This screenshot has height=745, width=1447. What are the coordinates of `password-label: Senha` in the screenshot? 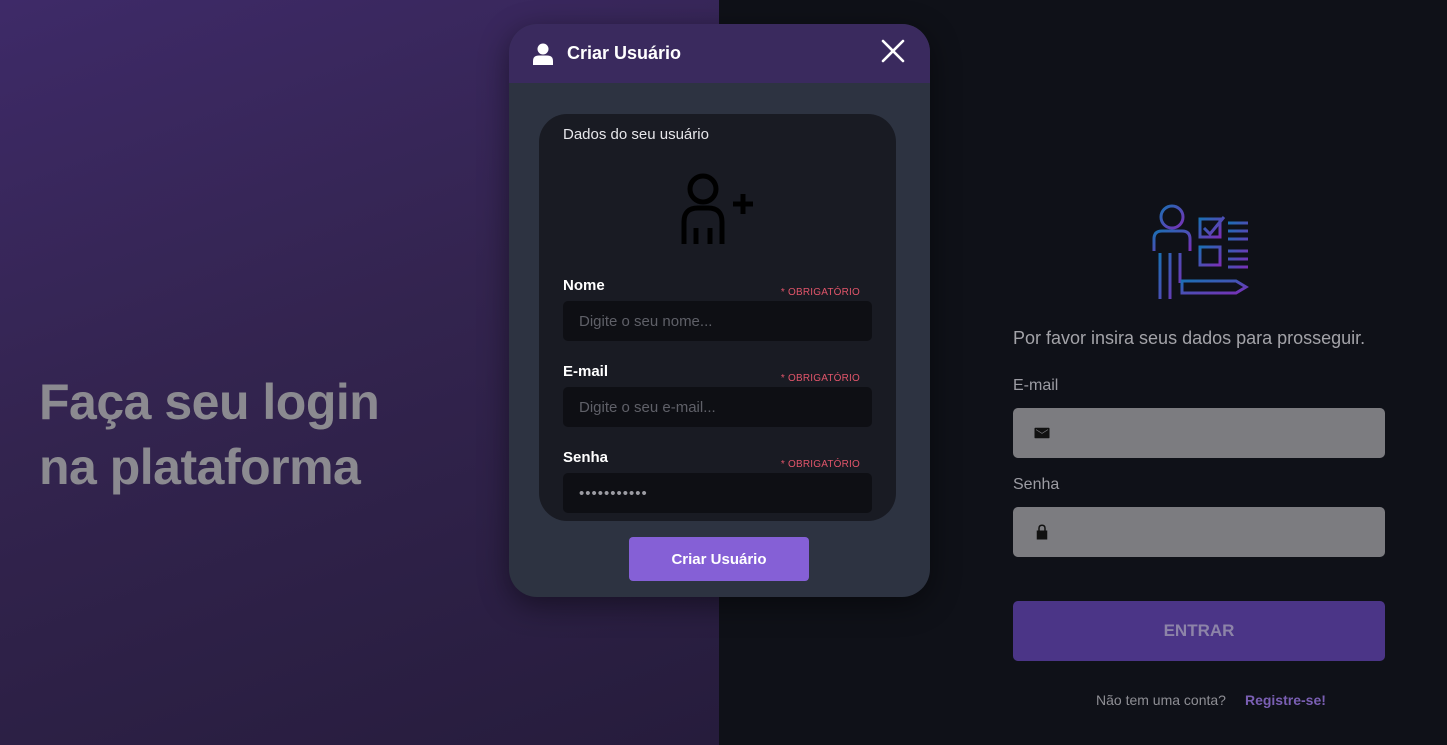 It's located at (1036, 484).